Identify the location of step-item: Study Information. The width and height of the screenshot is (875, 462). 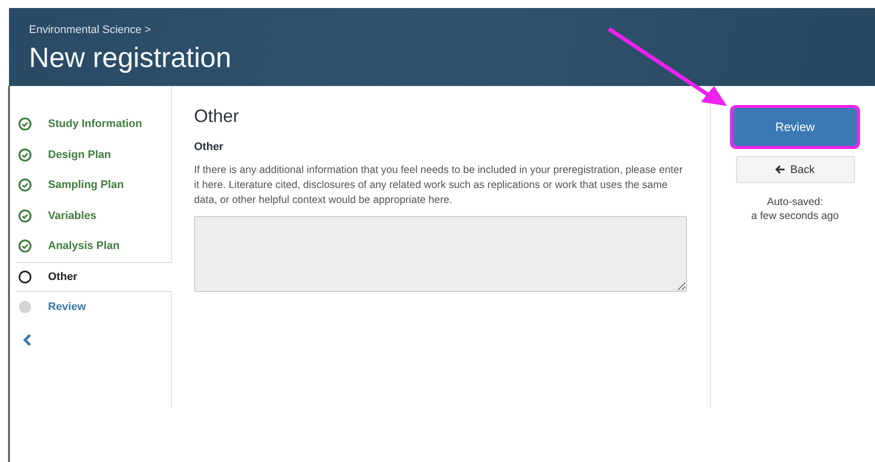
(90, 124).